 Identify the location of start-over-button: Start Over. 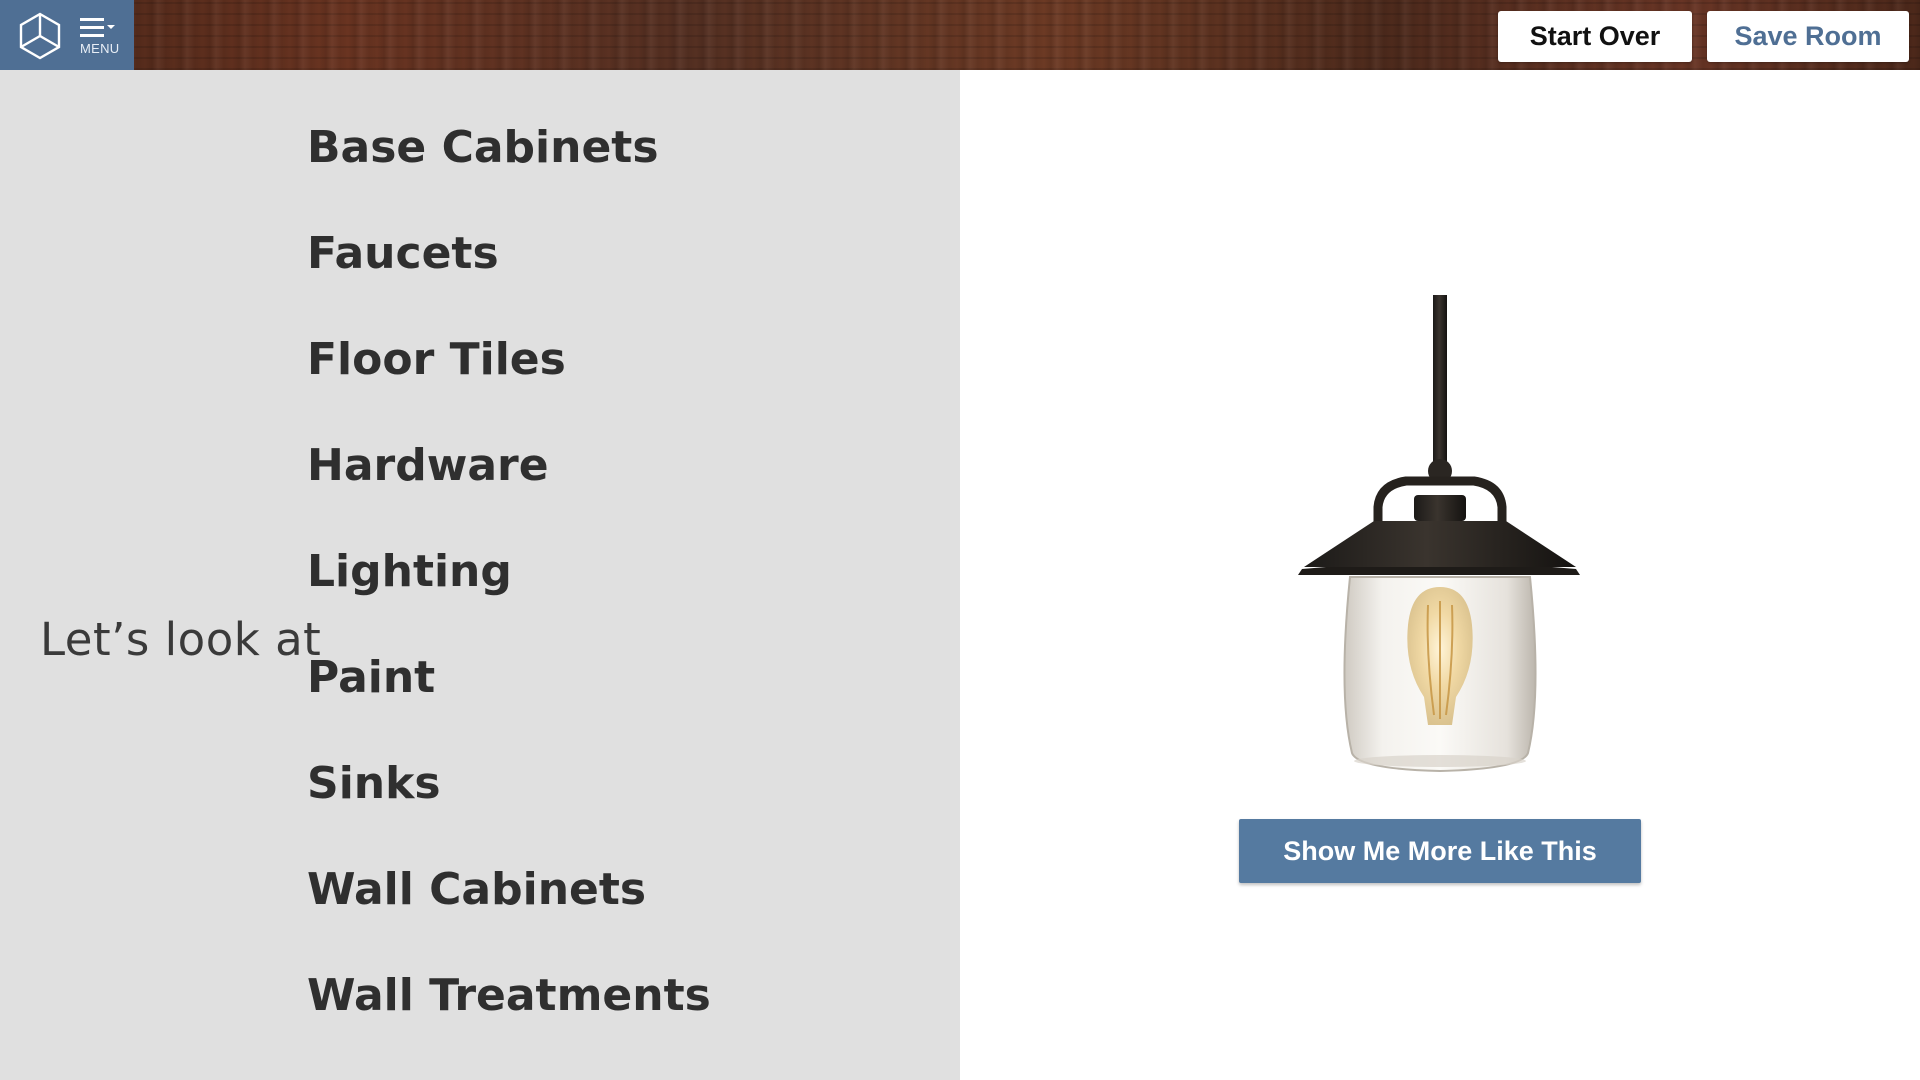
(1595, 36).